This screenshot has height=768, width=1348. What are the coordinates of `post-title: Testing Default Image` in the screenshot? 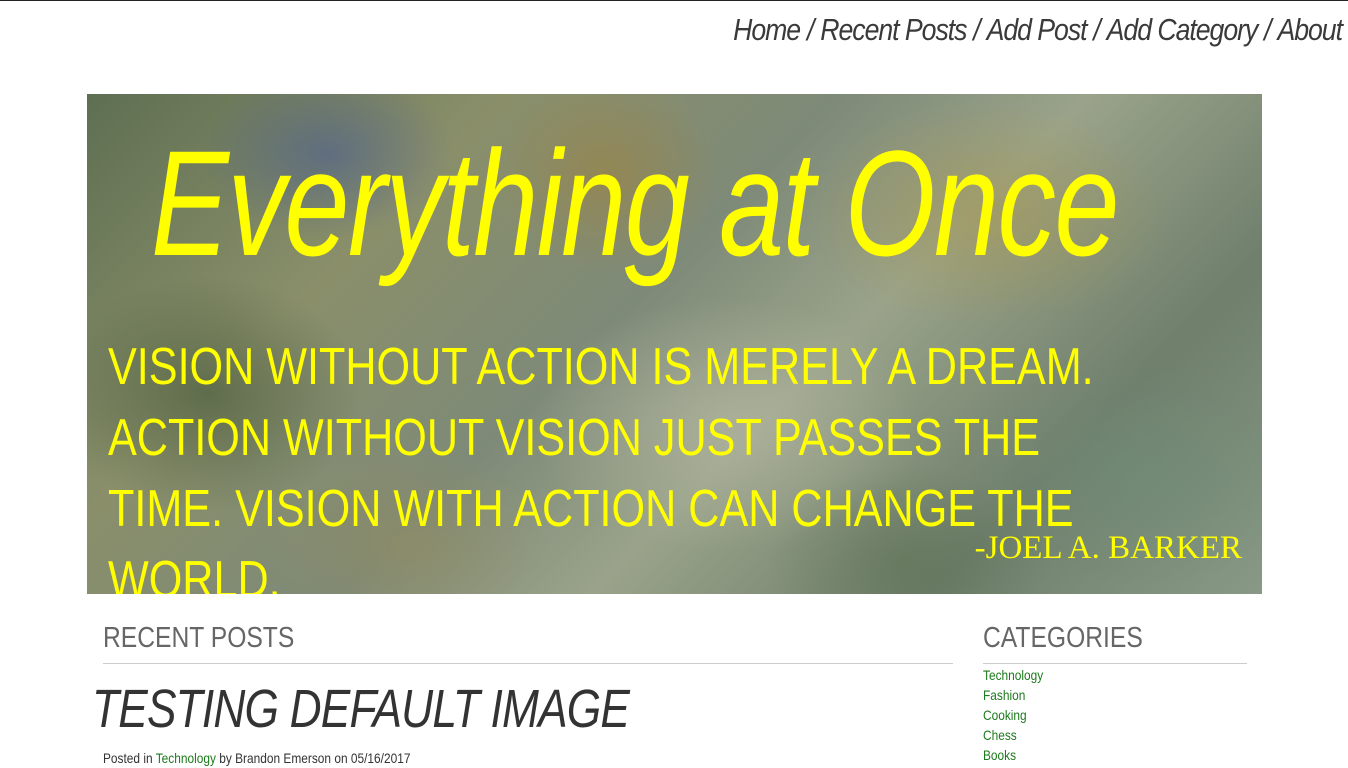 It's located at (361, 709).